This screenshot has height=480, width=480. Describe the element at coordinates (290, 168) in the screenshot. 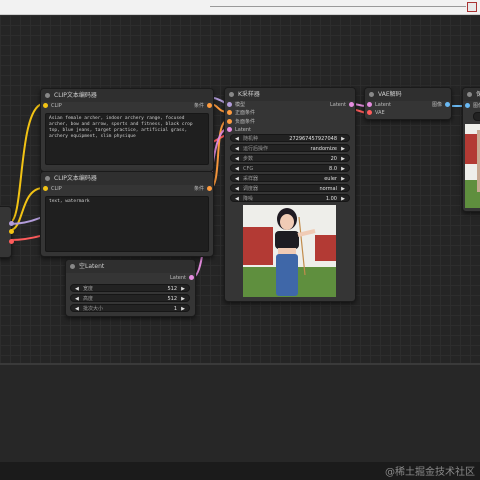

I see `cfg-widget: ◀ CFG 8.0 ▶` at that location.